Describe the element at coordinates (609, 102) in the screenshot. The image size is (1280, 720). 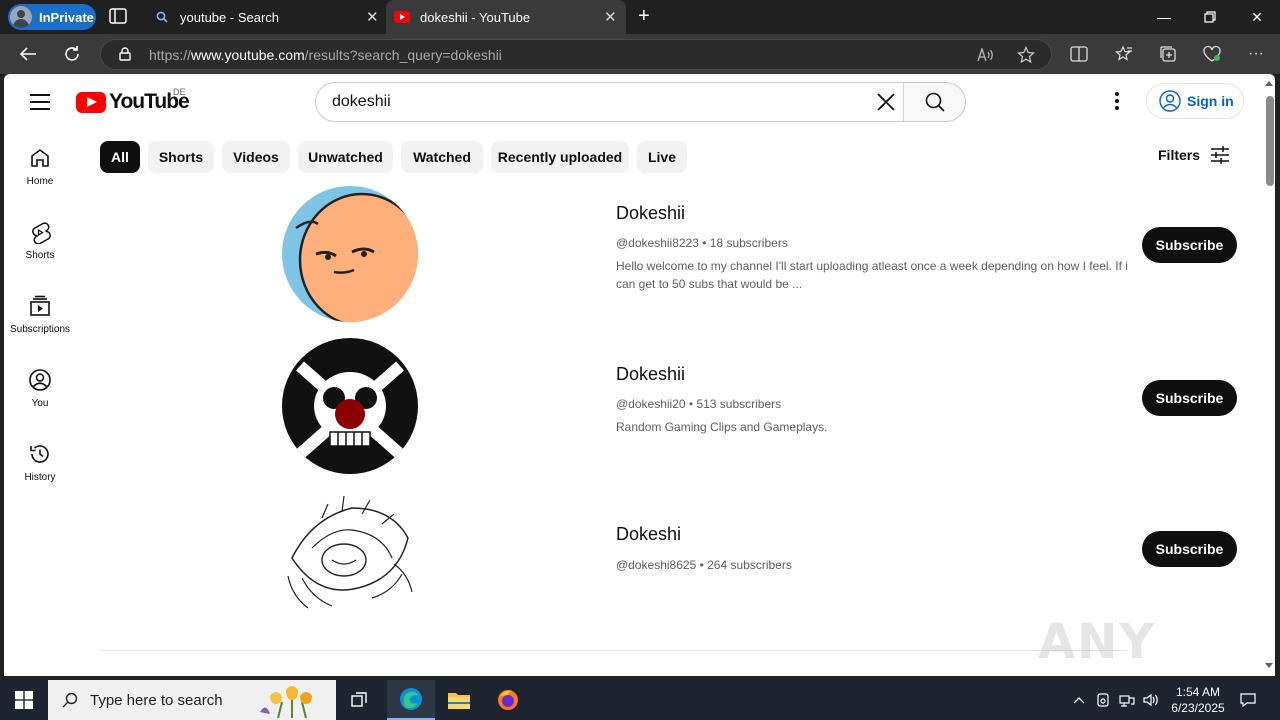
I see `search-input: dokeshii` at that location.